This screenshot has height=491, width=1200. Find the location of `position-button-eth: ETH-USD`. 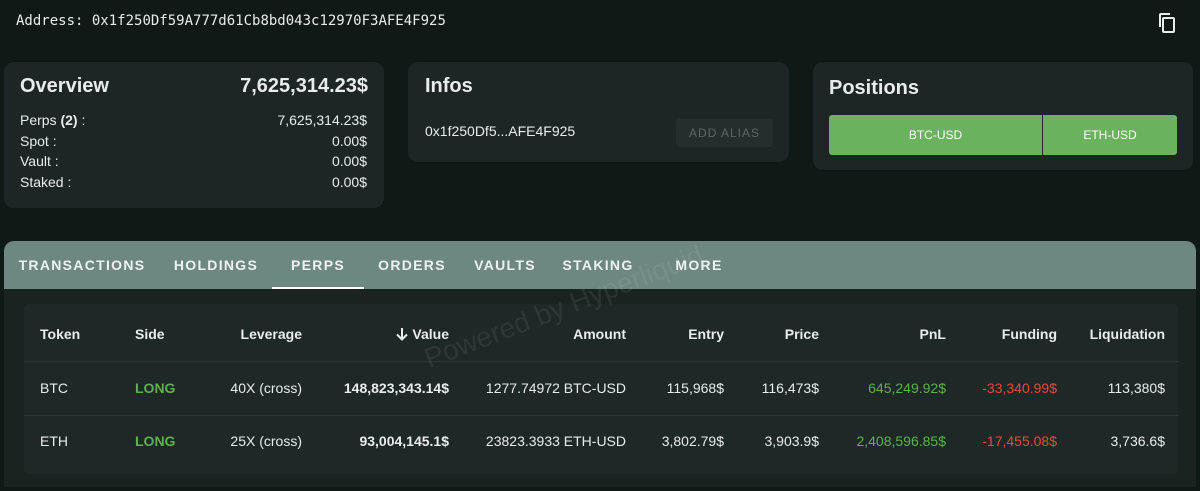

position-button-eth: ETH-USD is located at coordinates (1110, 135).